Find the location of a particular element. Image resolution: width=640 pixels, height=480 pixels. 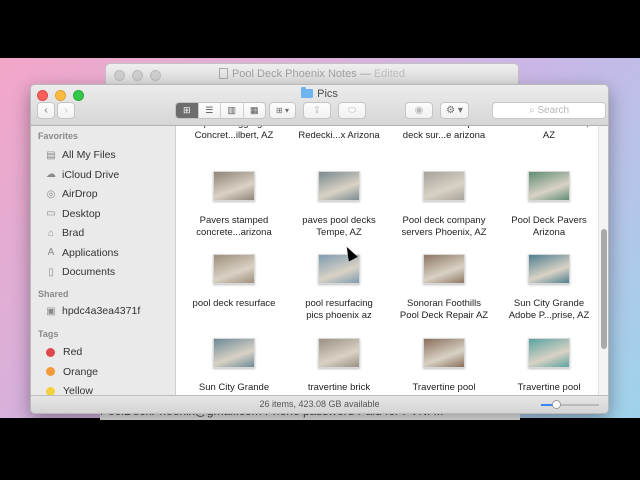

sidebar-item-applications: A Applications is located at coordinates (82, 253).